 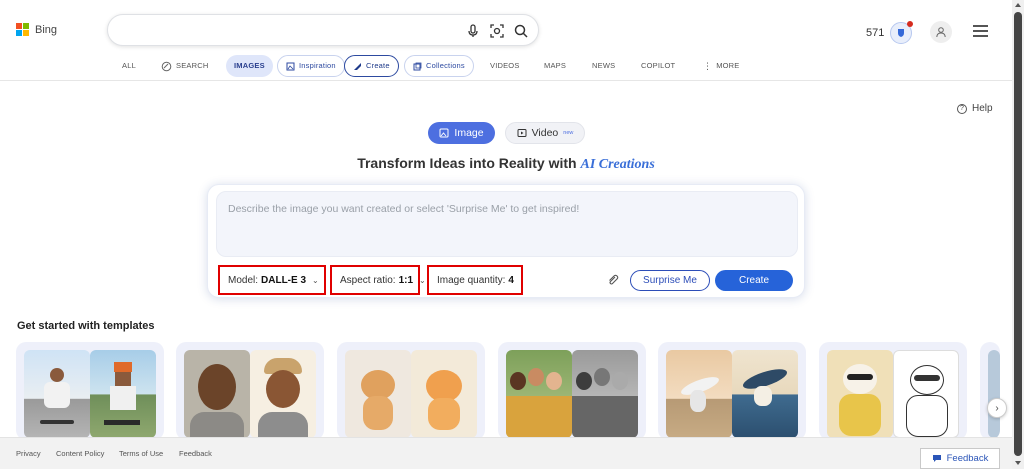 I want to click on template-card-seagull, so click(x=732, y=391).